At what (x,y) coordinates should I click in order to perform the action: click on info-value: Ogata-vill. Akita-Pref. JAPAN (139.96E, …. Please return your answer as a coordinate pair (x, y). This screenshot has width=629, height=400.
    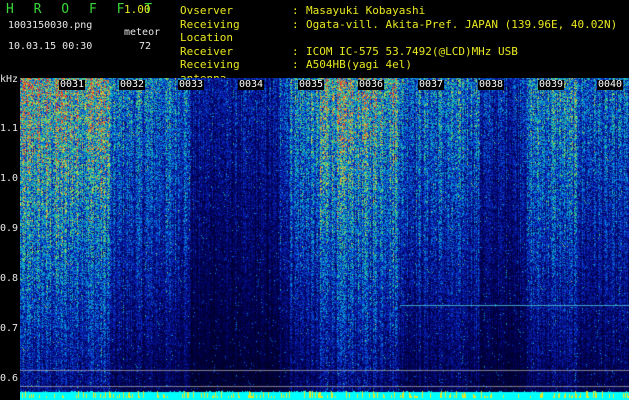
    Looking at the image, I should click on (462, 24).